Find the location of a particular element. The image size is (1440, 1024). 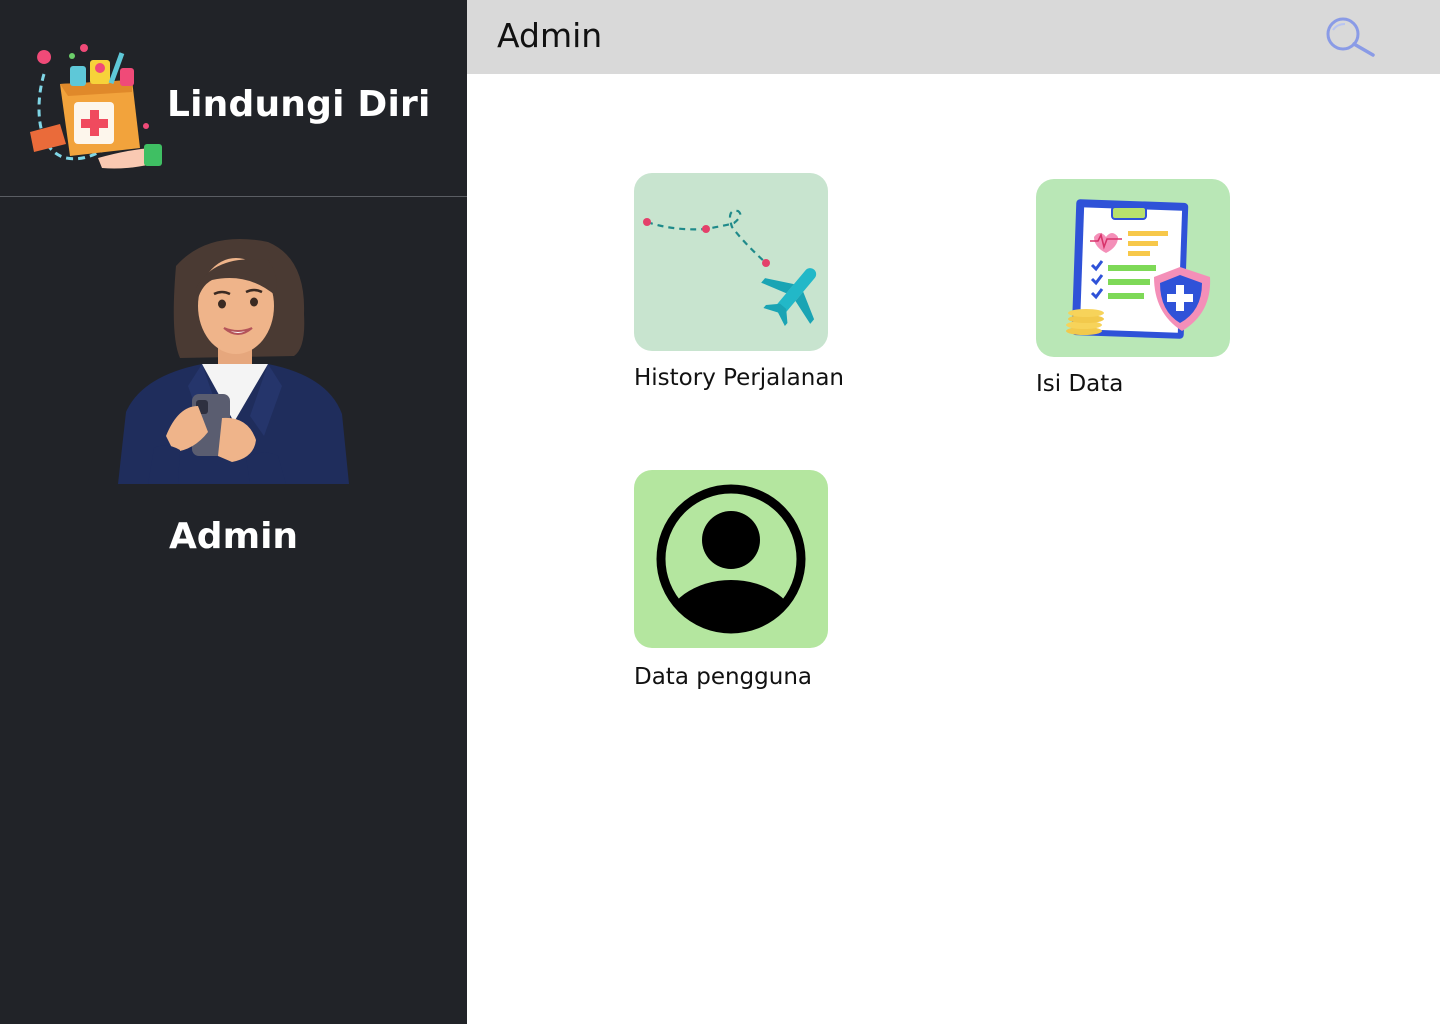

admin-avatar is located at coordinates (233, 361).